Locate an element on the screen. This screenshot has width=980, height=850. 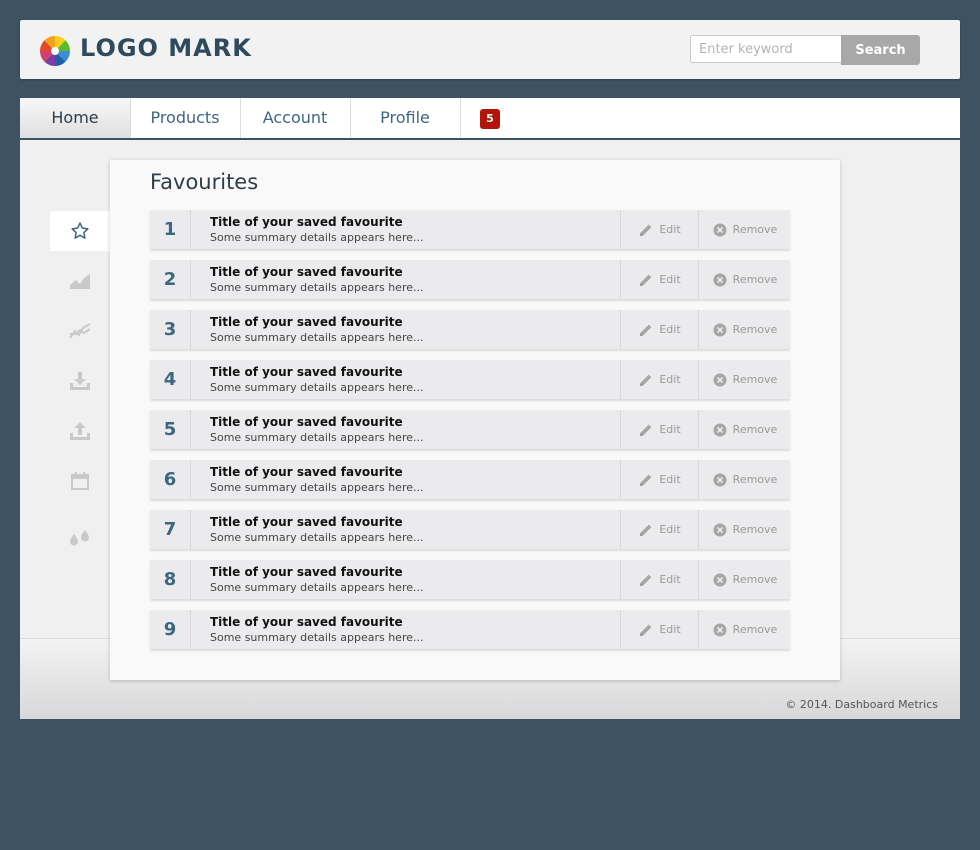
notification-badge: 5 is located at coordinates (490, 119).